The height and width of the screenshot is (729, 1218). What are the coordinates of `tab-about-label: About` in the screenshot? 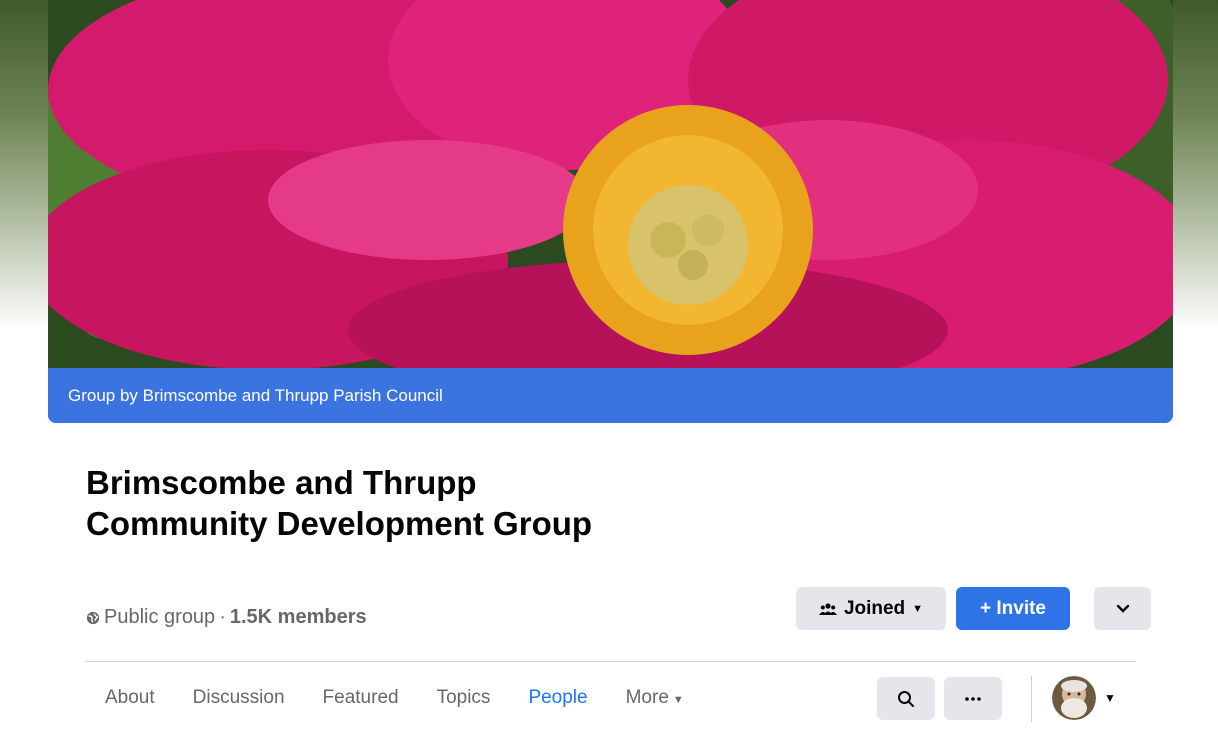 It's located at (130, 697).